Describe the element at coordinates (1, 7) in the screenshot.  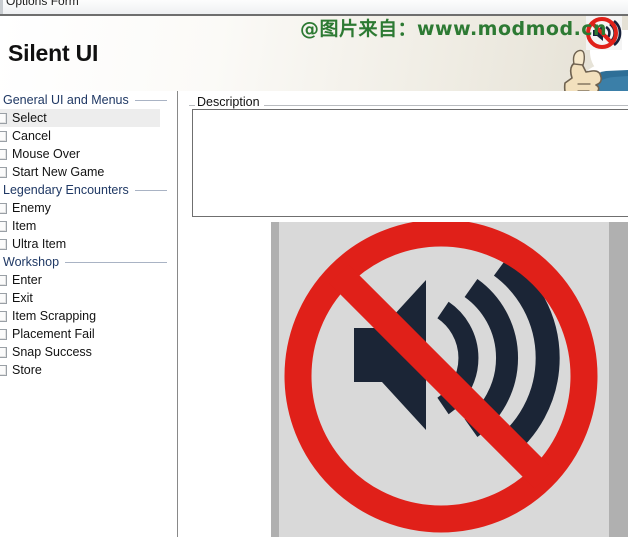
I see `titlebar-left-edge` at that location.